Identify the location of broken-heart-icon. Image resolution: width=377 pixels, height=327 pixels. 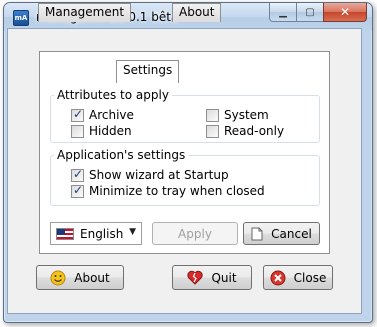
(195, 277).